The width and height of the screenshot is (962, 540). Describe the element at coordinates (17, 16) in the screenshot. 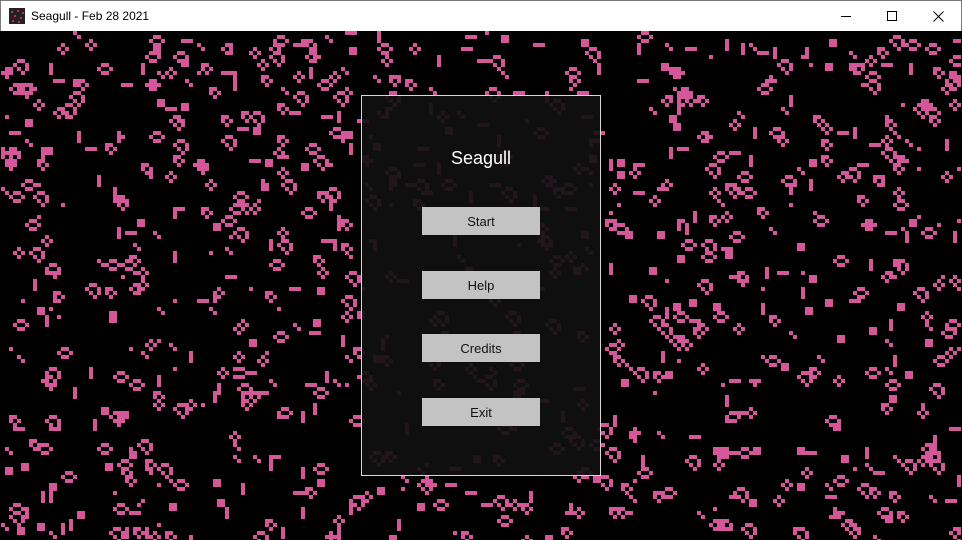

I see `app-icon` at that location.